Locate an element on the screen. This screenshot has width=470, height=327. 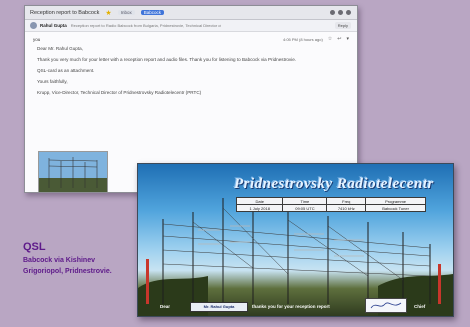
recipient-name-box: Mr. Rahul Gupta is located at coordinates (219, 307).